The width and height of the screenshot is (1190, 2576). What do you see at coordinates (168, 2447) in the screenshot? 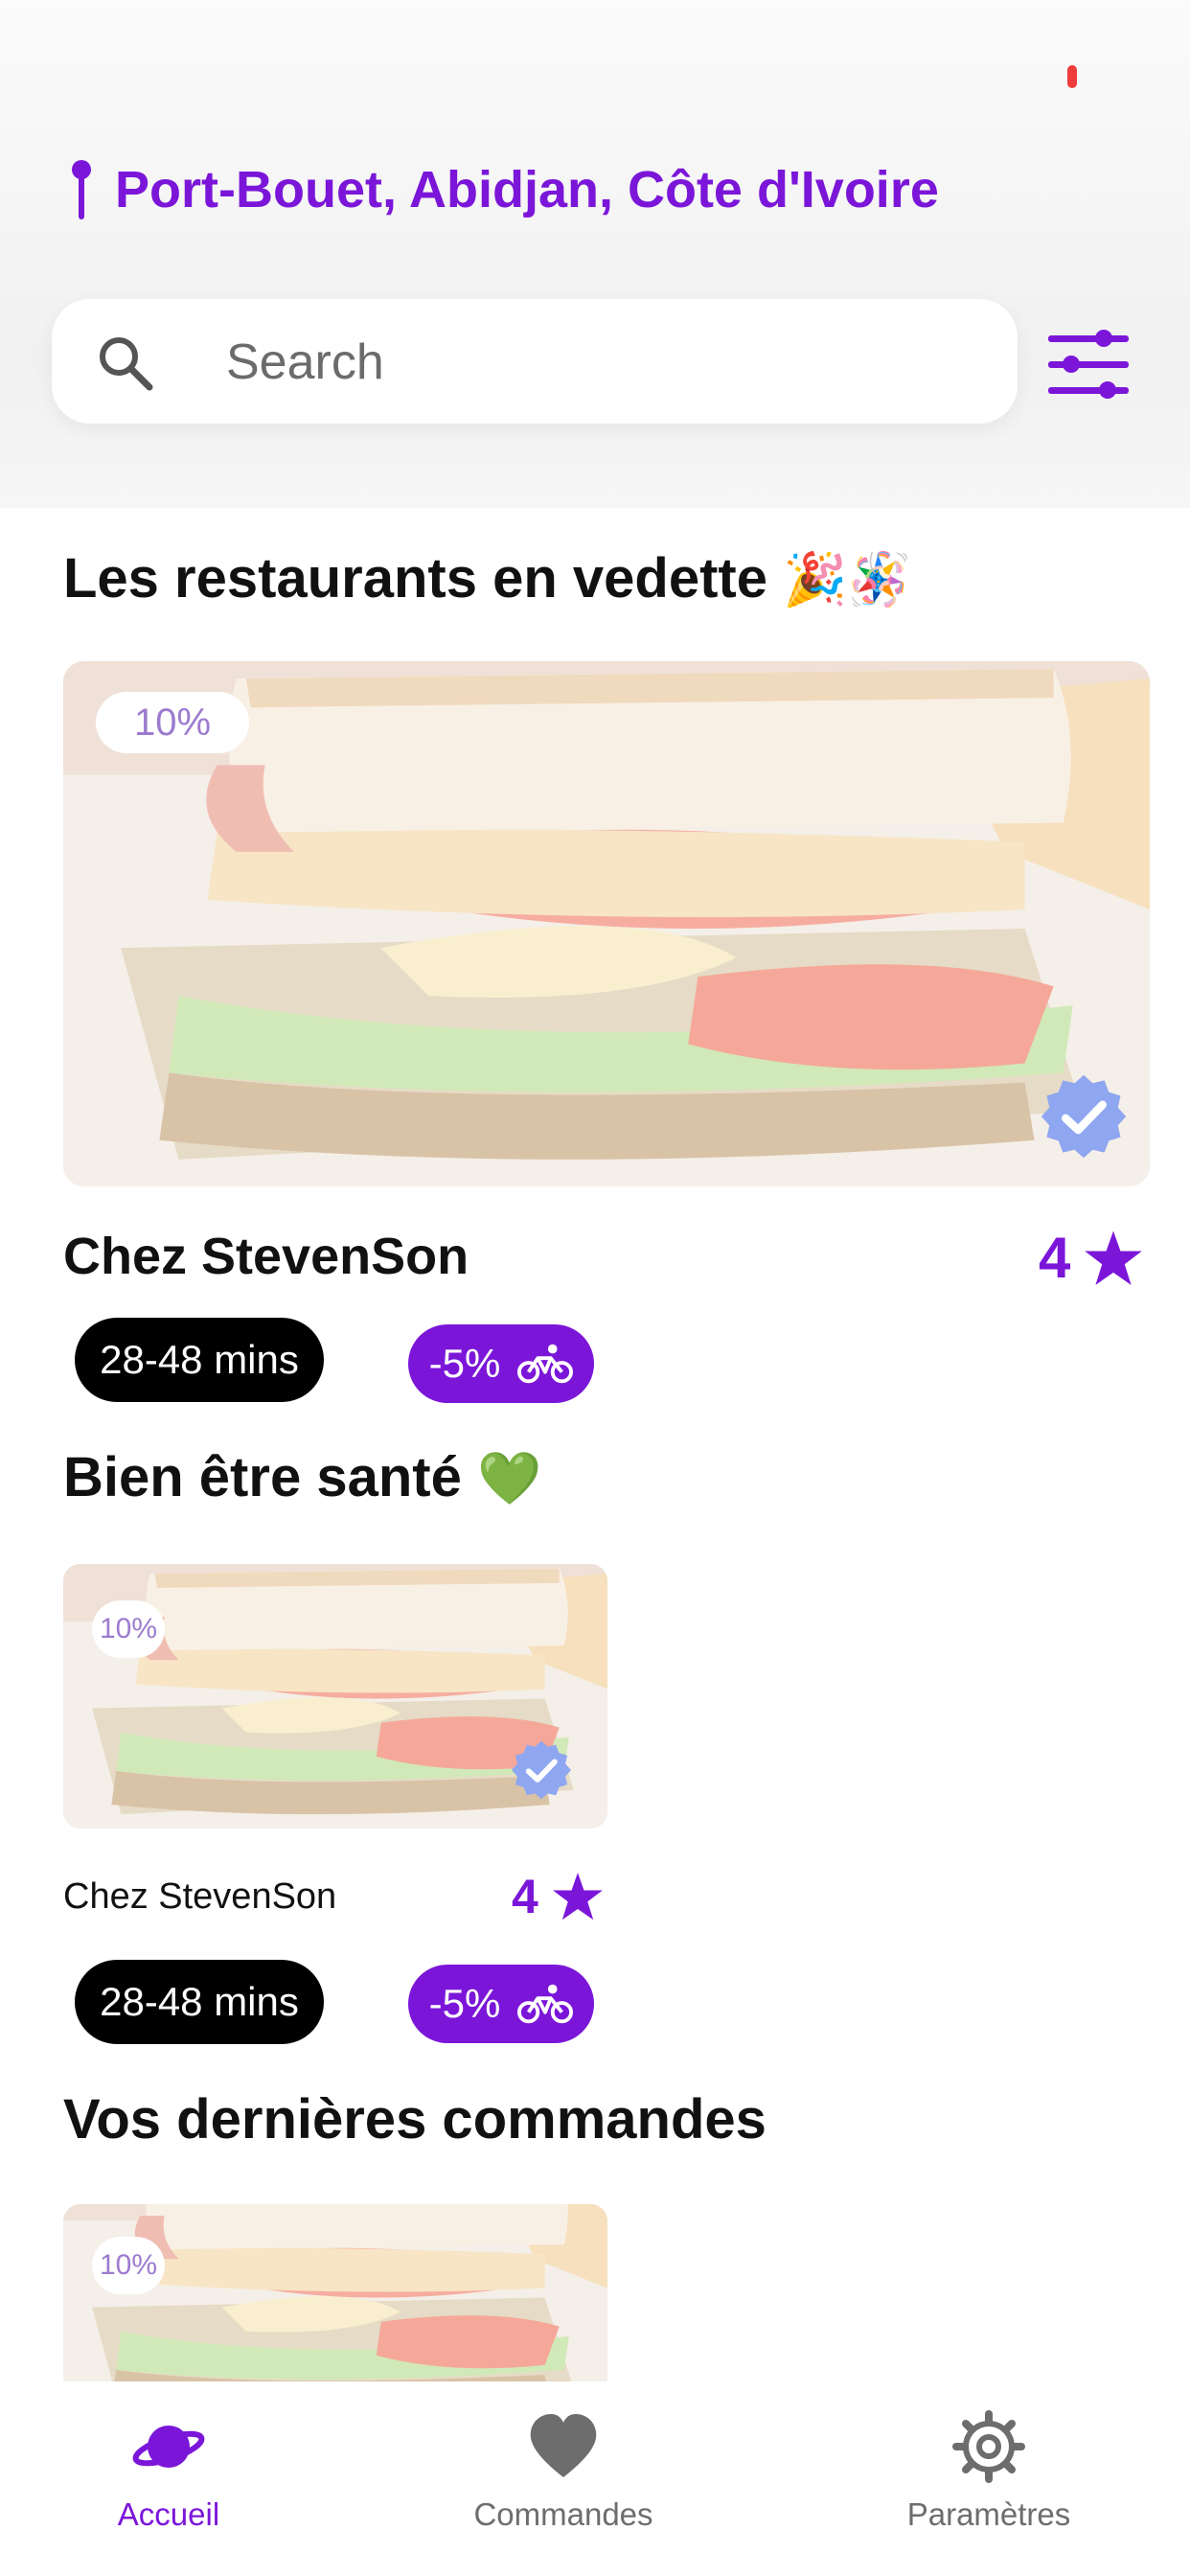
I see `planet-icon` at bounding box center [168, 2447].